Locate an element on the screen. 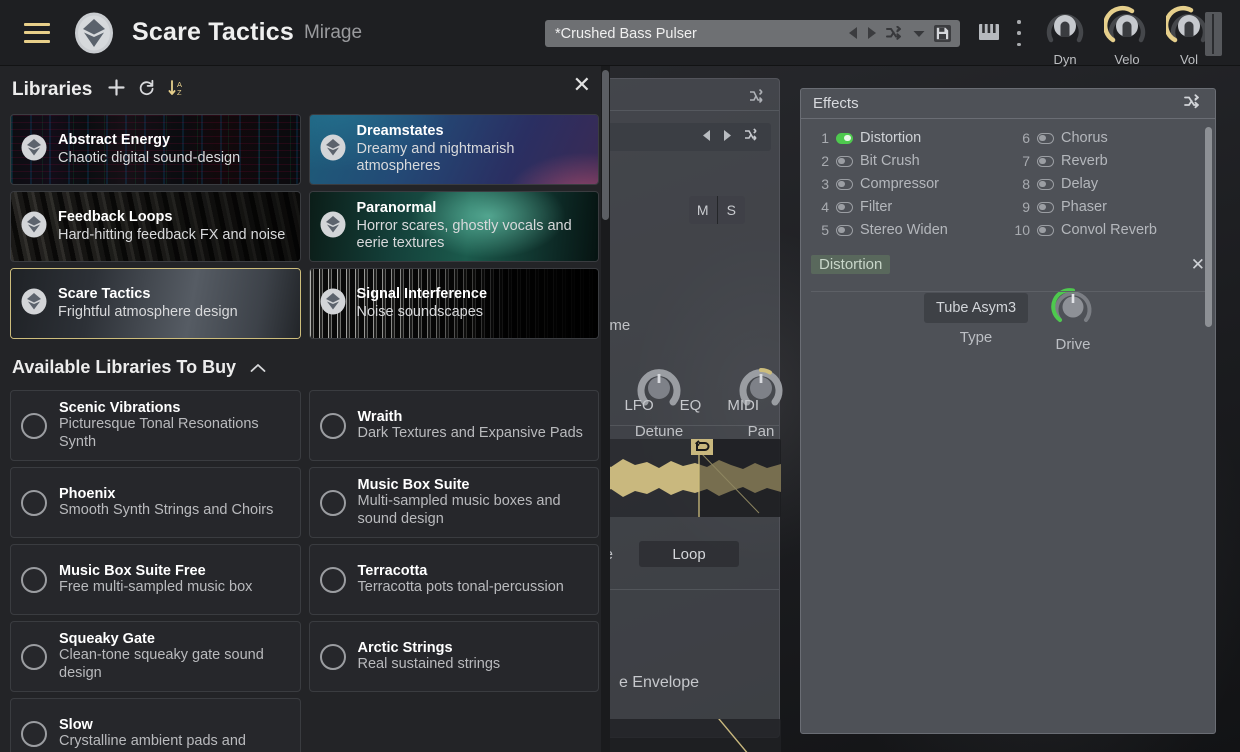 The width and height of the screenshot is (1240, 752). buy-card-wraith: Wraith Dark Textures and Expansive Pads is located at coordinates (453, 425).